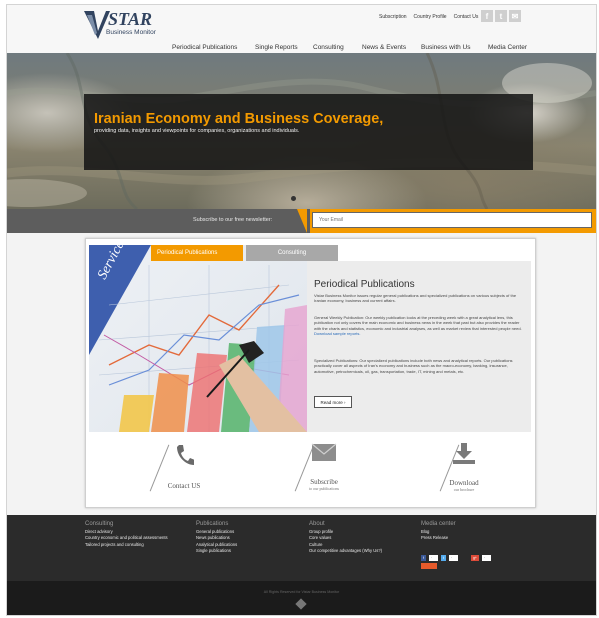 The image size is (599, 618). Describe the element at coordinates (197, 253) in the screenshot. I see `tab-periodical-publications: Periodical Publications` at that location.